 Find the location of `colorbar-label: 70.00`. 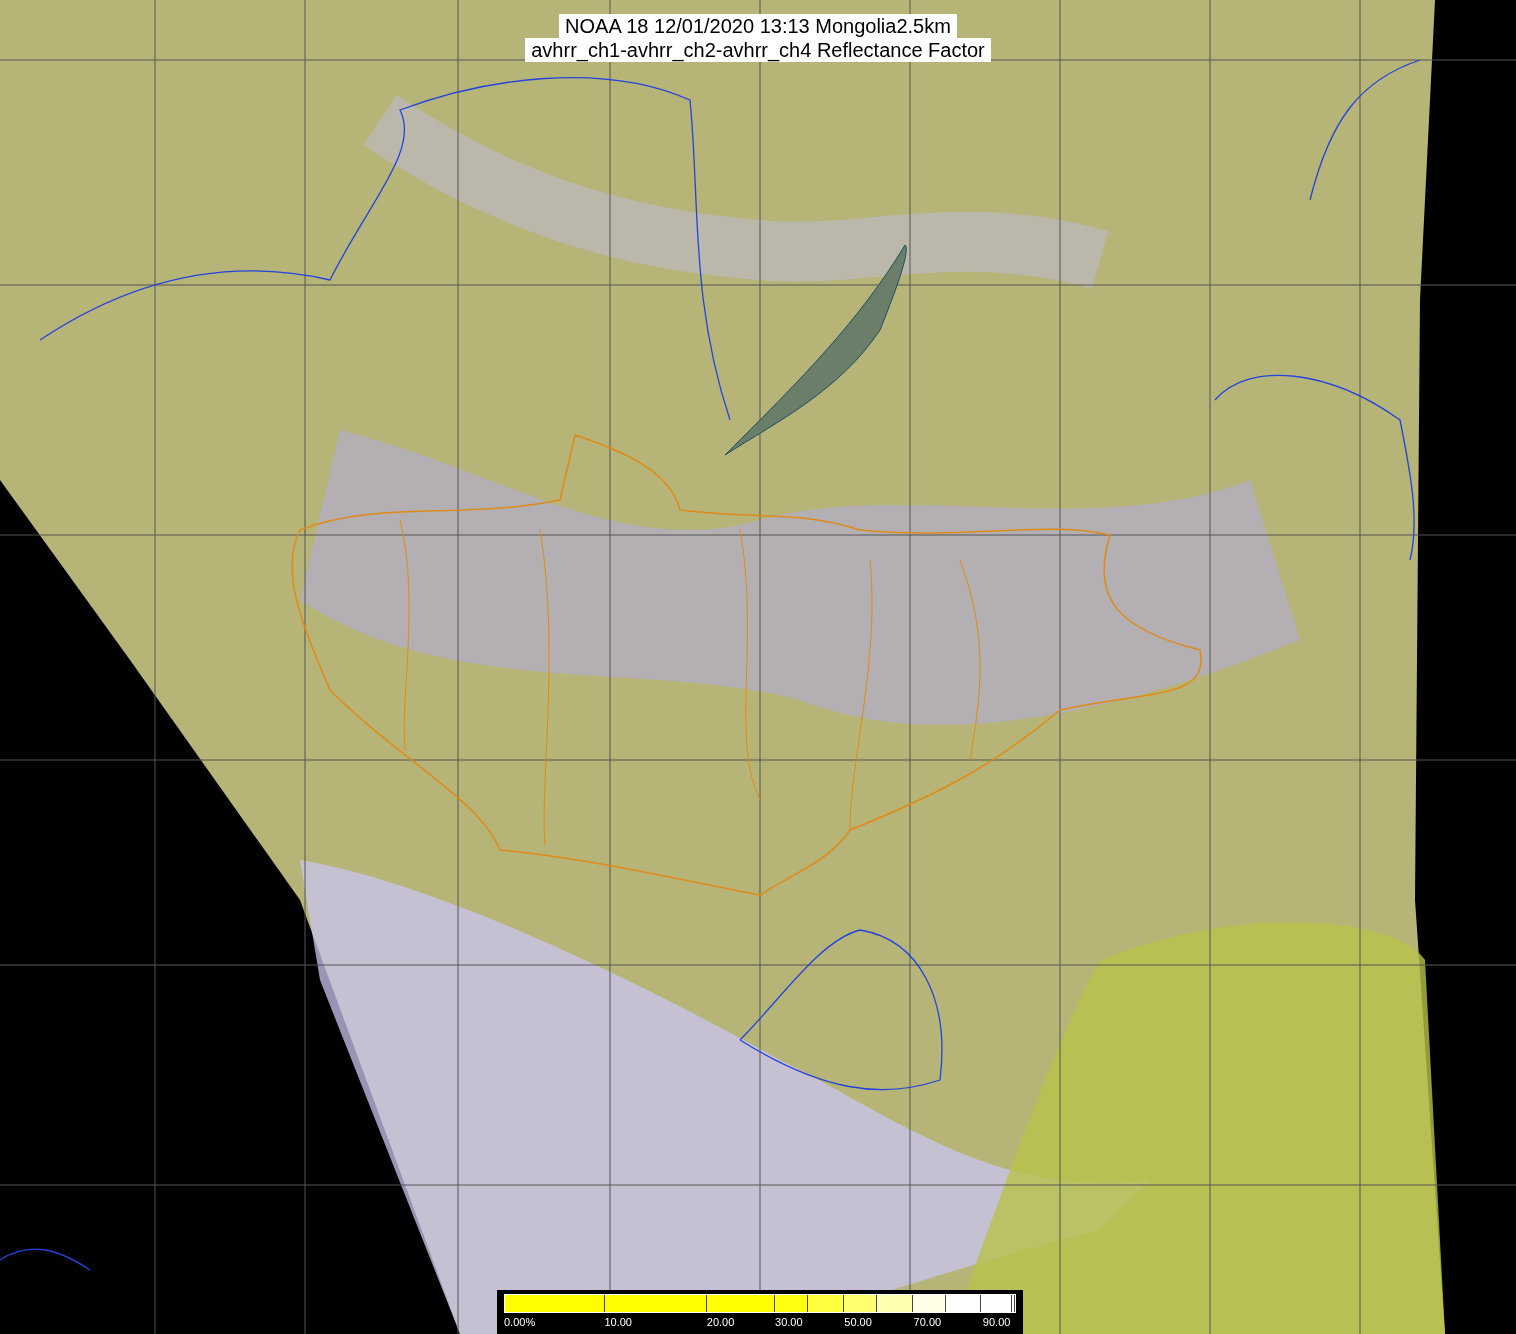

colorbar-label: 70.00 is located at coordinates (927, 1322).